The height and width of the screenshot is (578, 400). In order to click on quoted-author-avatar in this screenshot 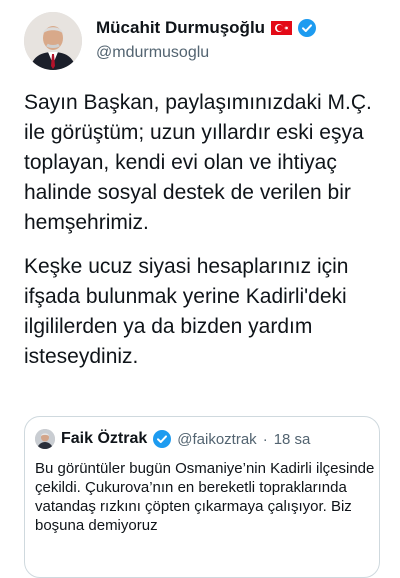, I will do `click(45, 439)`.